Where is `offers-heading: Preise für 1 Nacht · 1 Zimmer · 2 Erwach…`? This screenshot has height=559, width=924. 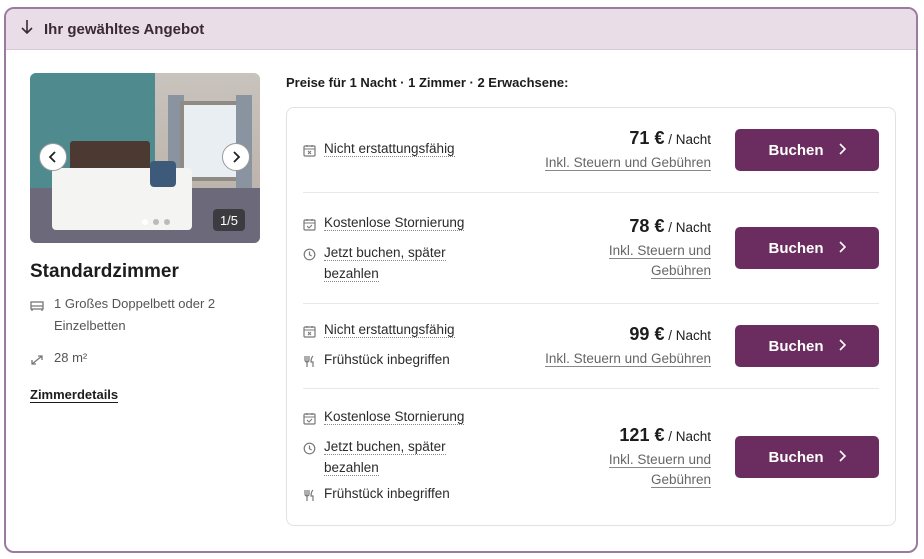
offers-heading: Preise für 1 Nacht · 1 Zimmer · 2 Erwach… is located at coordinates (427, 82).